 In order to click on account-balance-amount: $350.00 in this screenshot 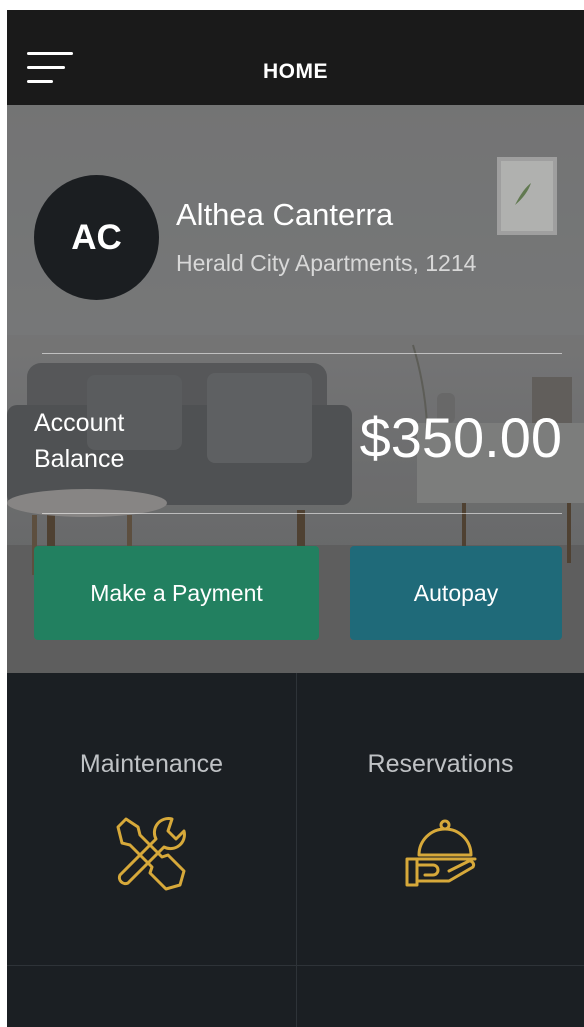, I will do `click(460, 437)`.